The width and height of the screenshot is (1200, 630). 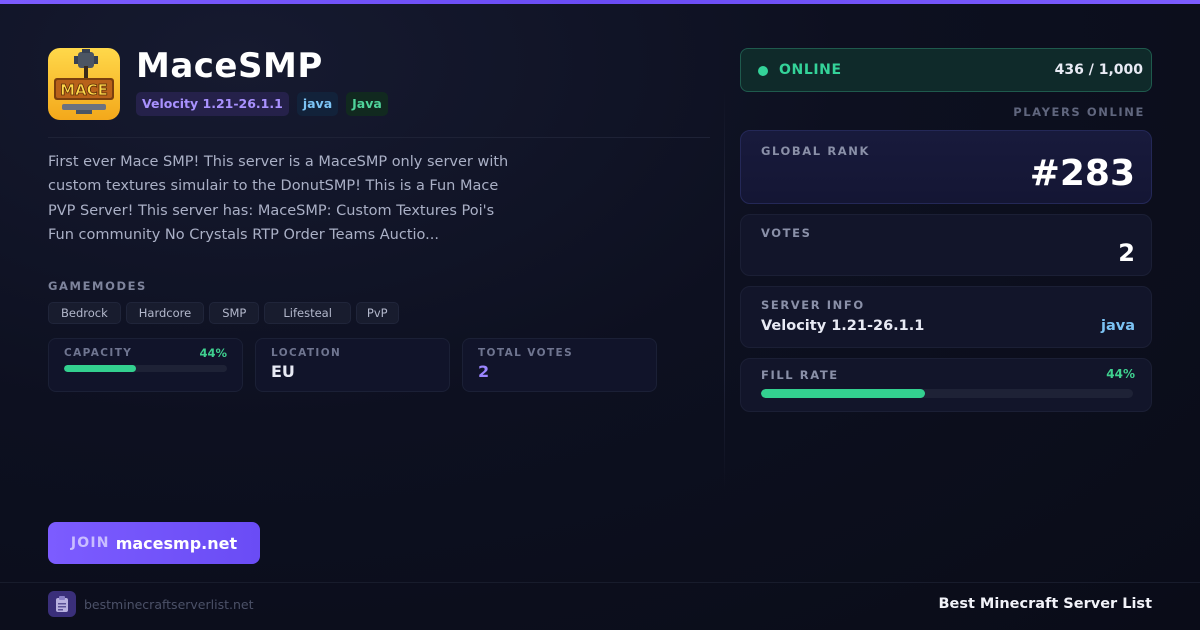 I want to click on gamemode-chip: Hardcore, so click(x=165, y=313).